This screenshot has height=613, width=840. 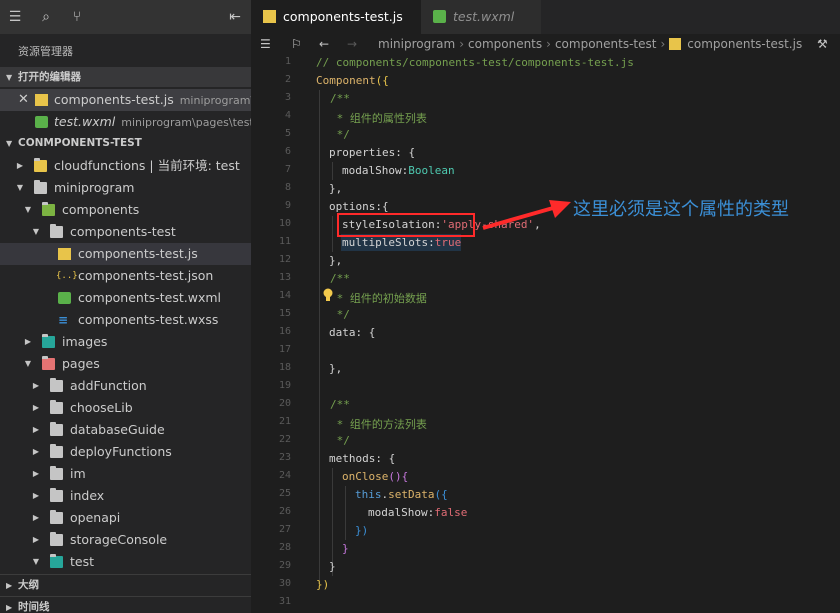 What do you see at coordinates (149, 297) in the screenshot?
I see `tree-label: components-test.wxml` at bounding box center [149, 297].